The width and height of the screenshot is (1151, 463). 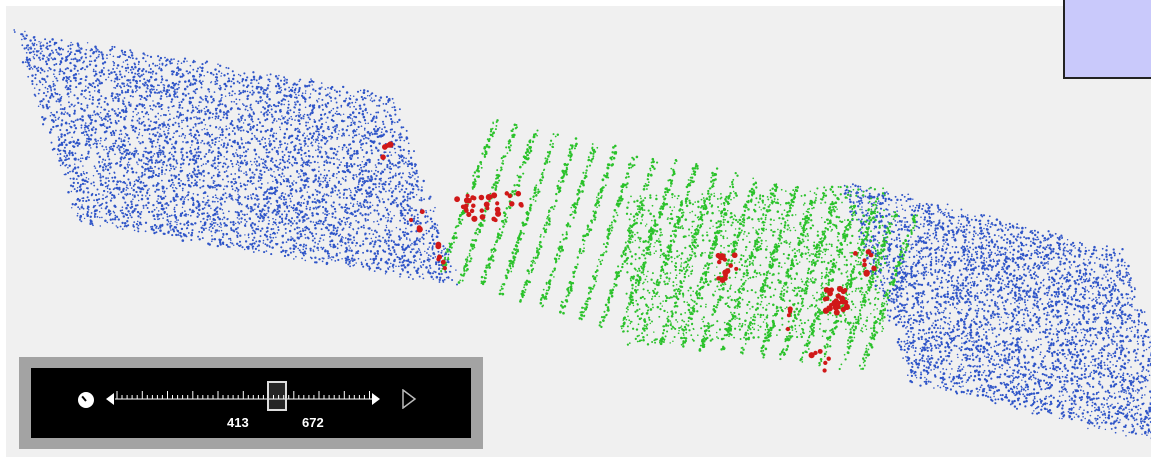 I want to click on arrow-right-icon, so click(x=376, y=399).